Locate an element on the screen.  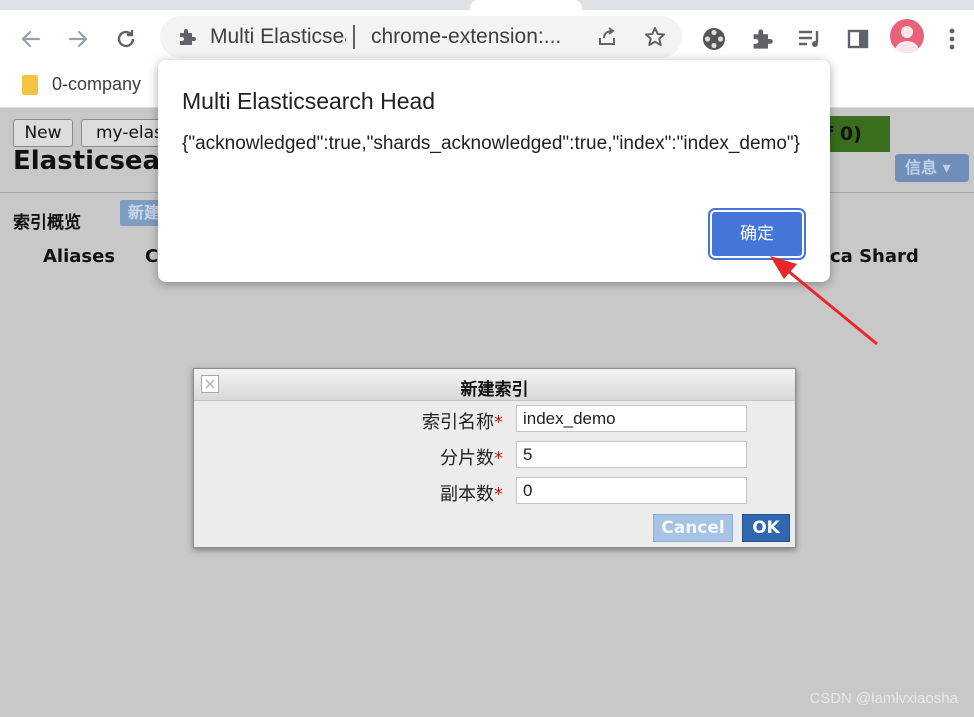
column-replica-shard: ca Shard is located at coordinates (874, 256).